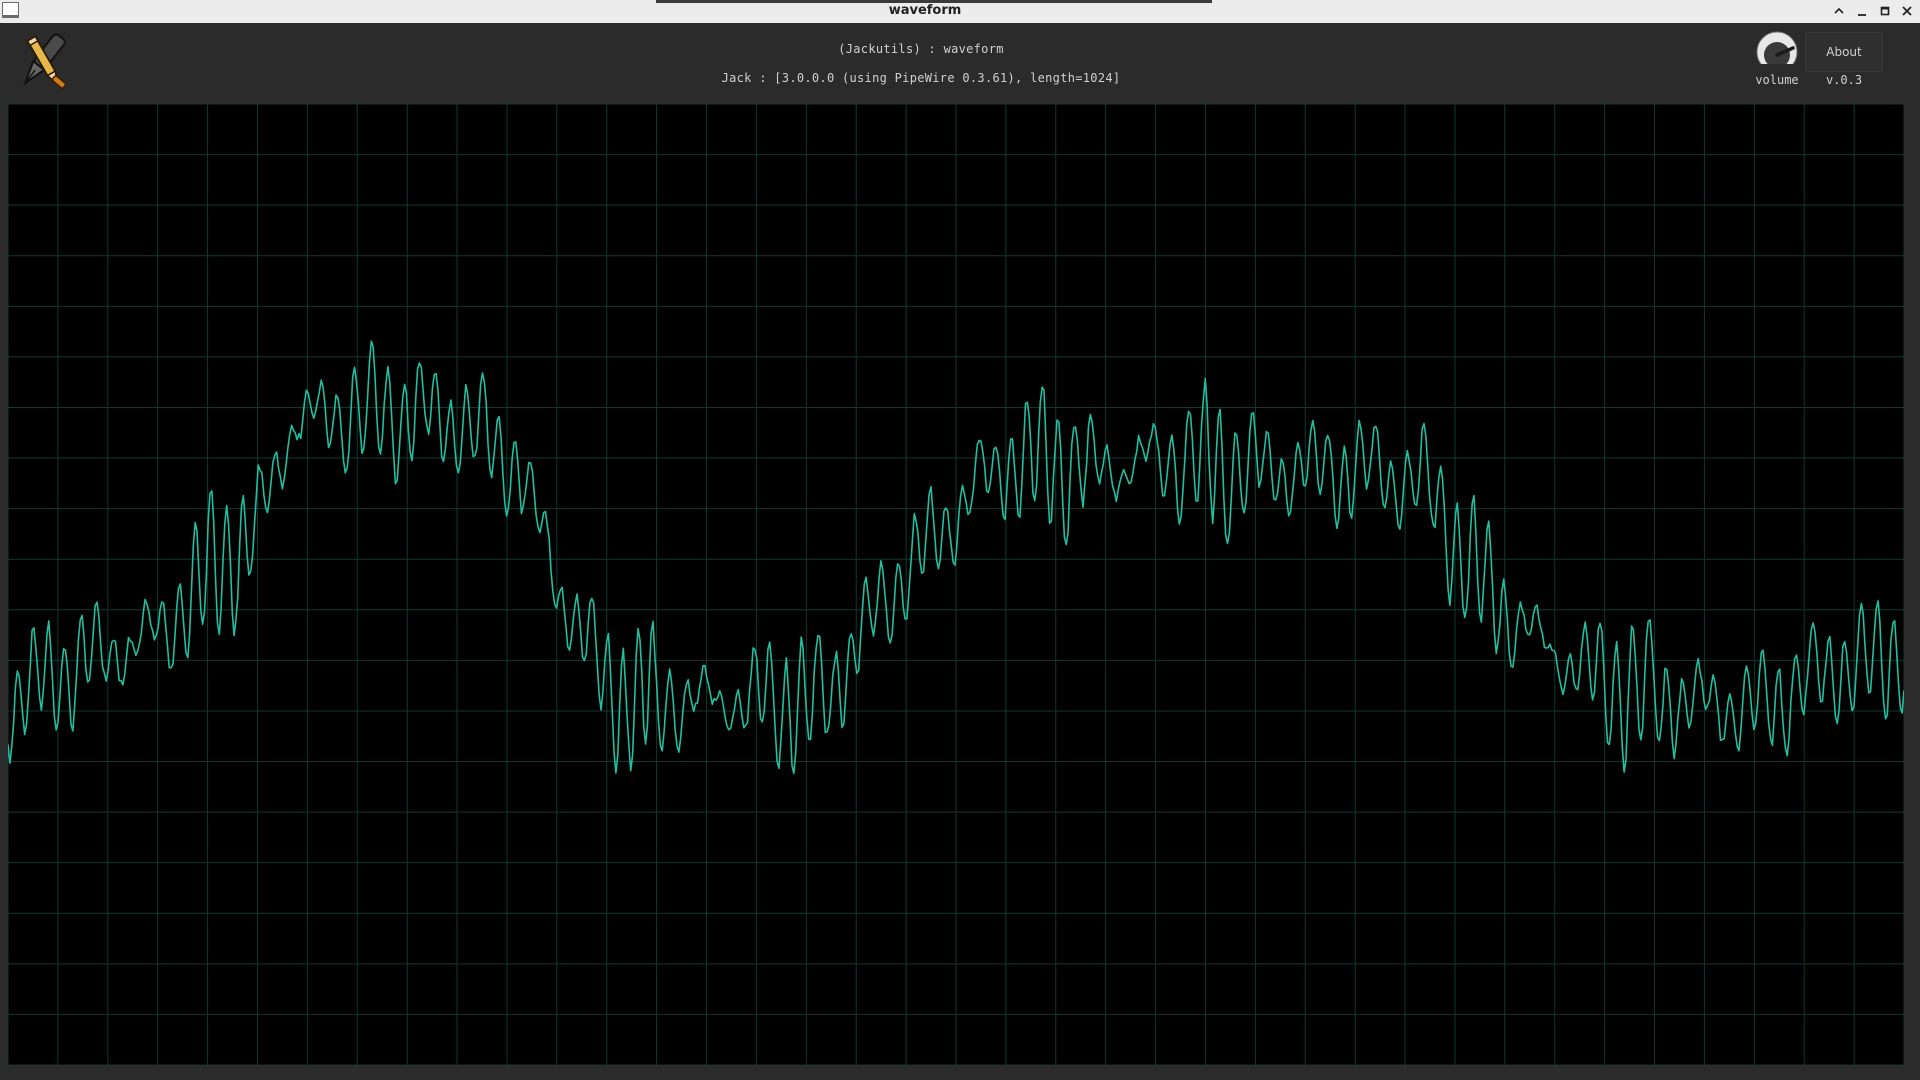 The height and width of the screenshot is (1080, 1920). Describe the element at coordinates (45, 61) in the screenshot. I see `pen-and-pencil-icon` at that location.